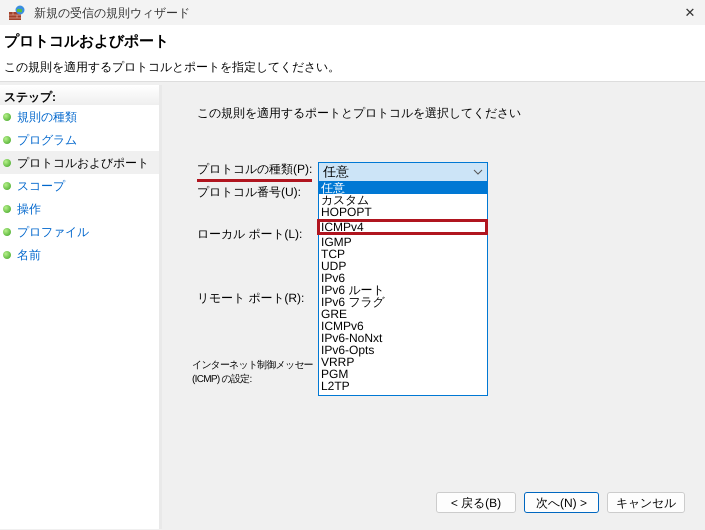 The width and height of the screenshot is (705, 530). What do you see at coordinates (646, 502) in the screenshot?
I see `wizard-button: キャンセル` at bounding box center [646, 502].